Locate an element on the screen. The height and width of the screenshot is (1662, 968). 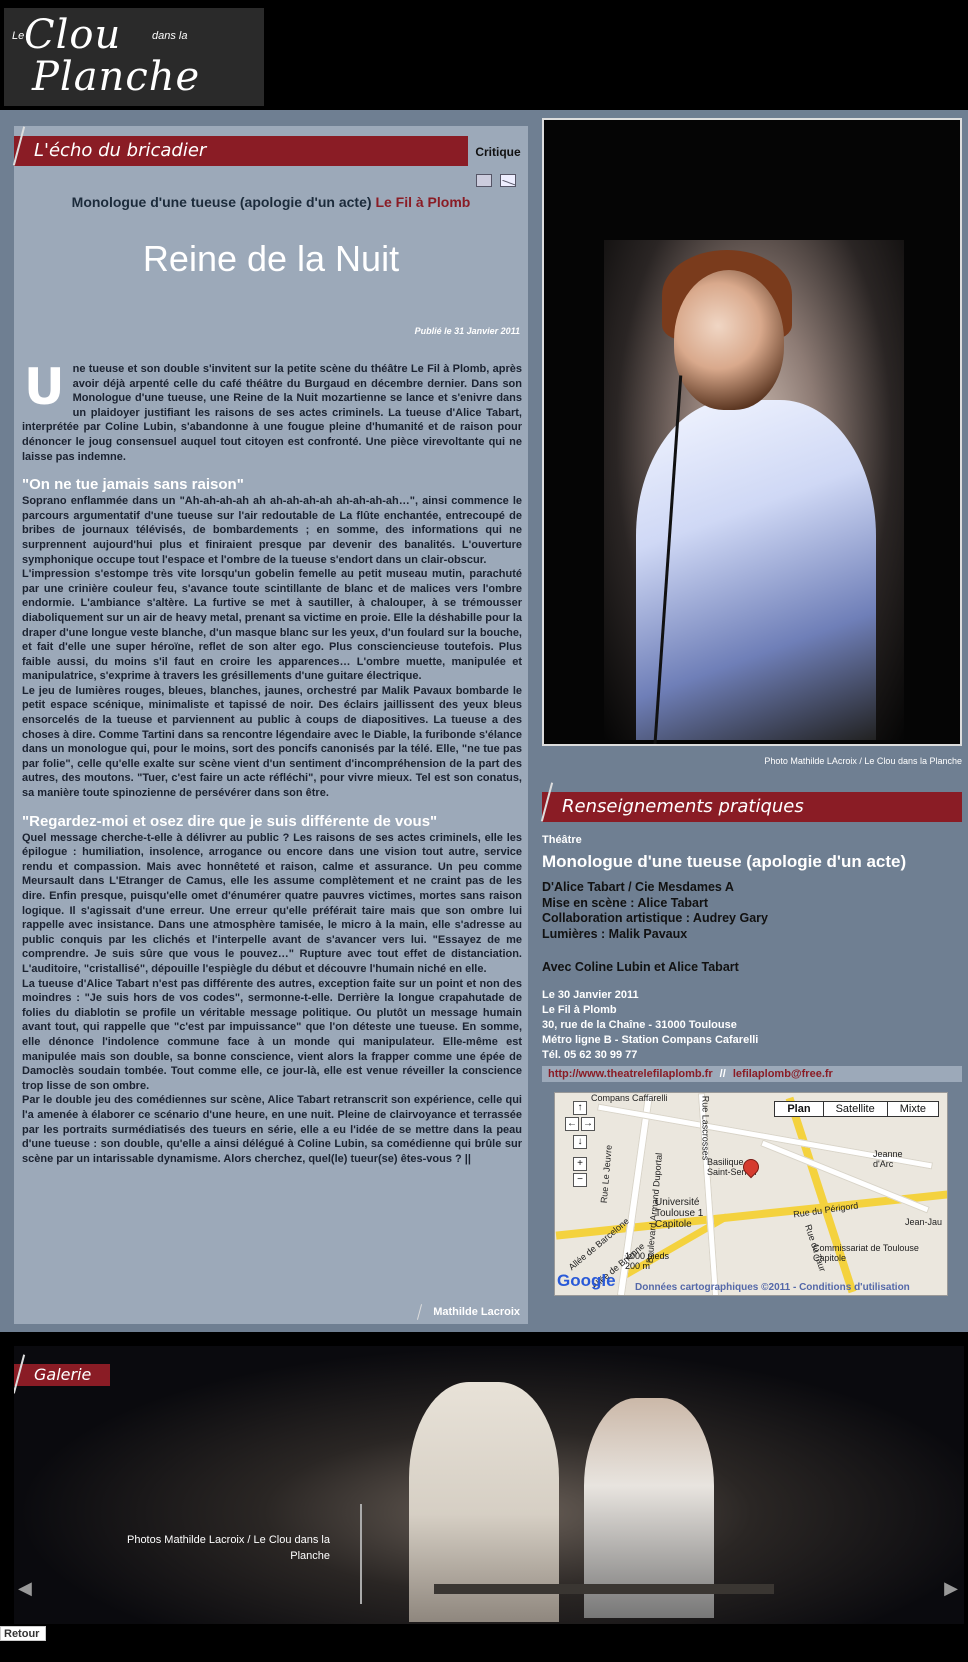
map-label: Jean-Jau is located at coordinates (924, 1222).